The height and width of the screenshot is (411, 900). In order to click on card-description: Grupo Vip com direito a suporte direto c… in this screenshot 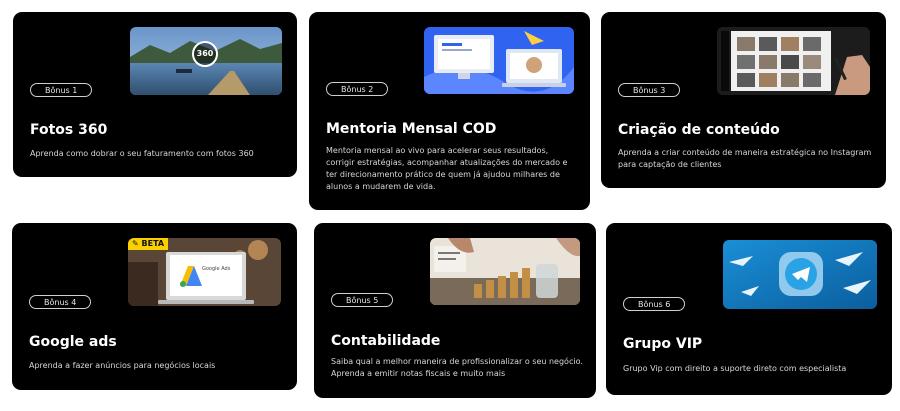, I will do `click(735, 368)`.